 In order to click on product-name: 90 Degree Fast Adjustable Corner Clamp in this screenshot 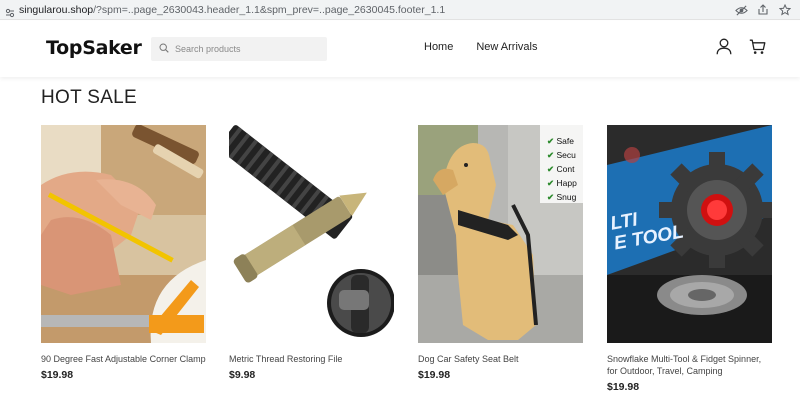, I will do `click(123, 359)`.